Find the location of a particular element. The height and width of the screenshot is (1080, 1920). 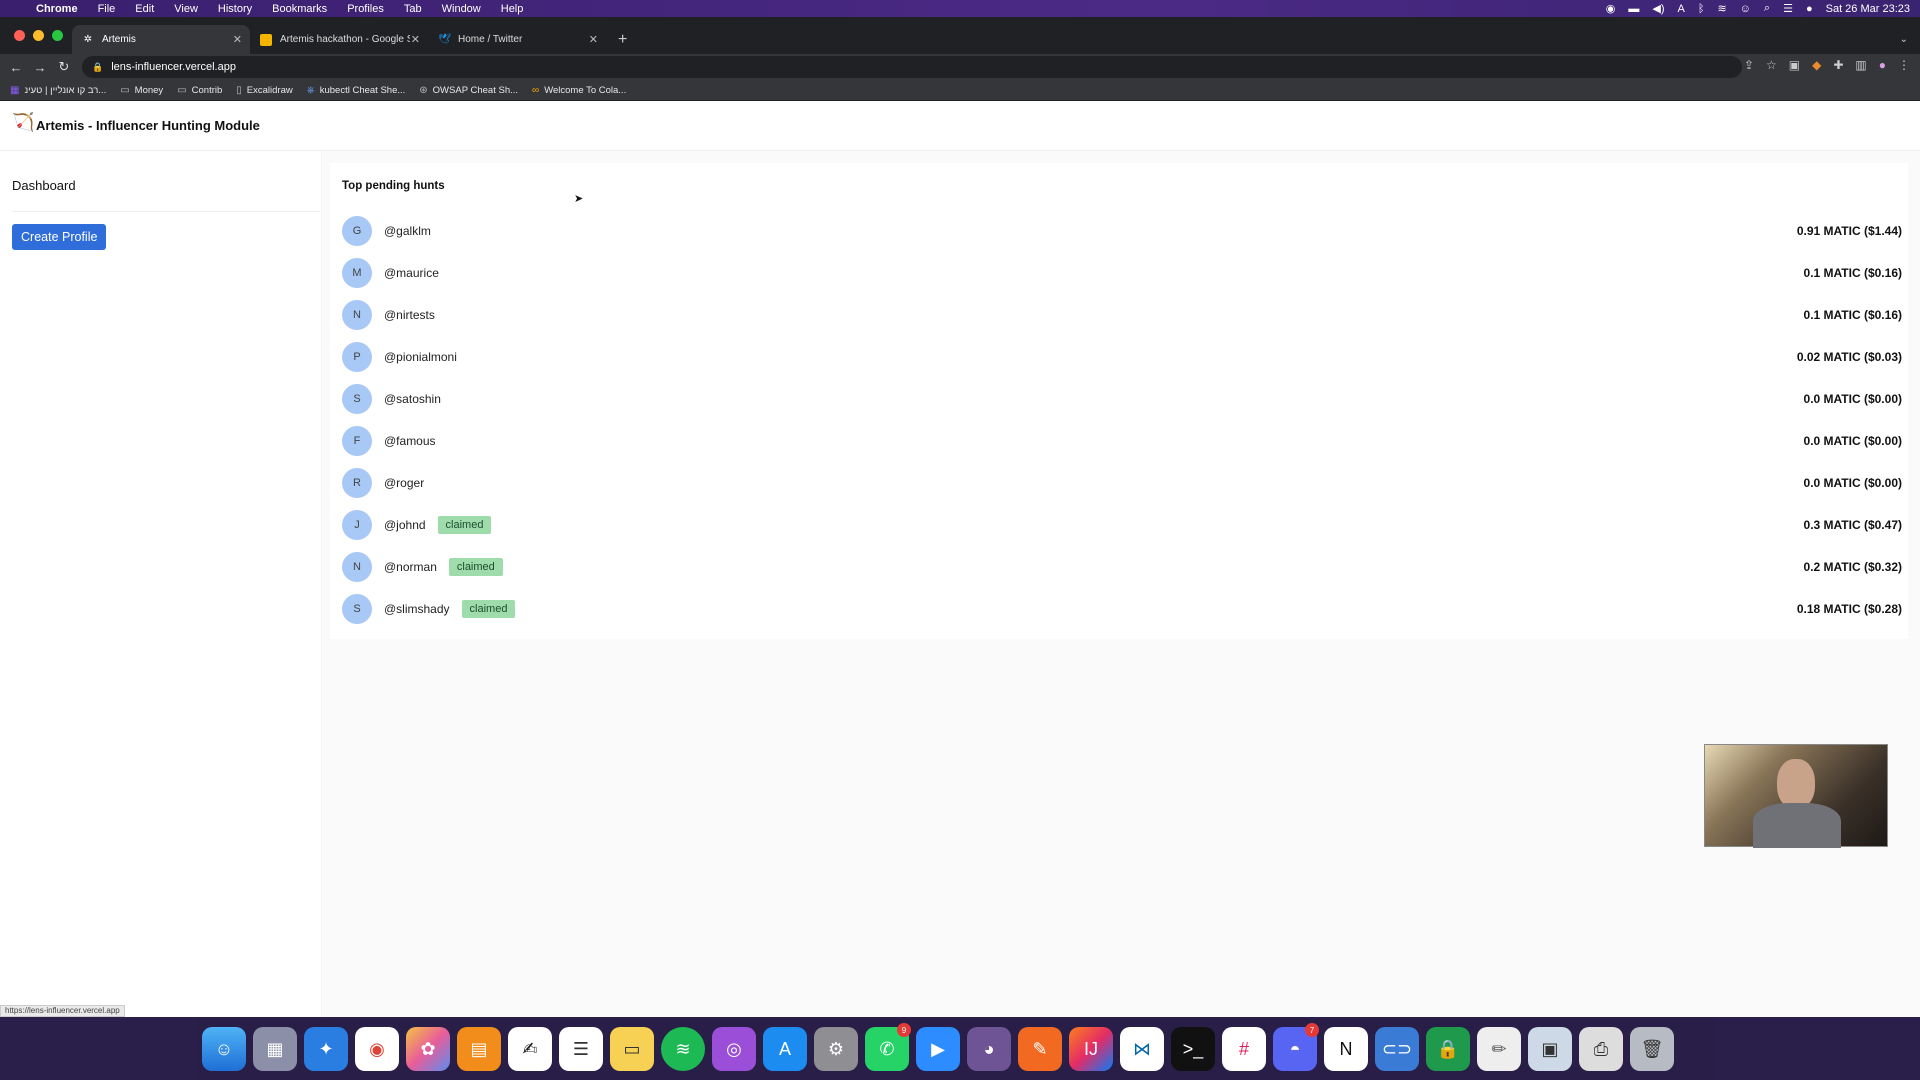

whatsapp-icon: ✆ 9 is located at coordinates (888, 1047).